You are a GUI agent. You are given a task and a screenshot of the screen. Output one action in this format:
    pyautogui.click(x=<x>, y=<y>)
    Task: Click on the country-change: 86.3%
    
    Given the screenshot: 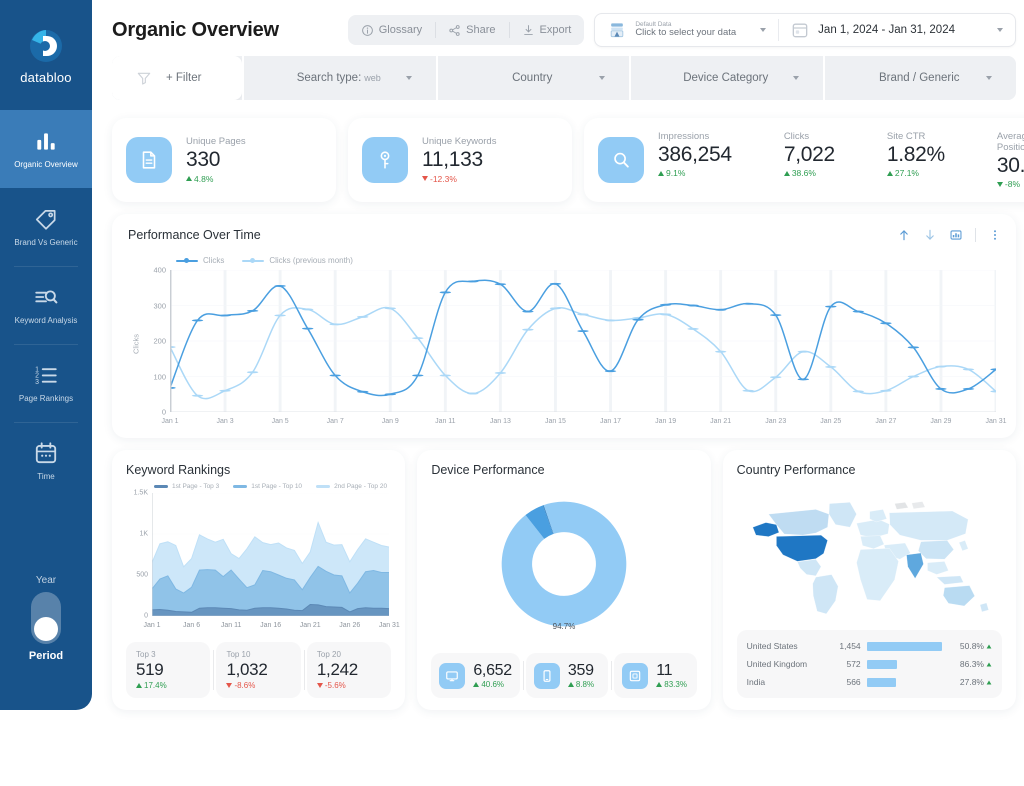 What is the action you would take?
    pyautogui.click(x=970, y=664)
    